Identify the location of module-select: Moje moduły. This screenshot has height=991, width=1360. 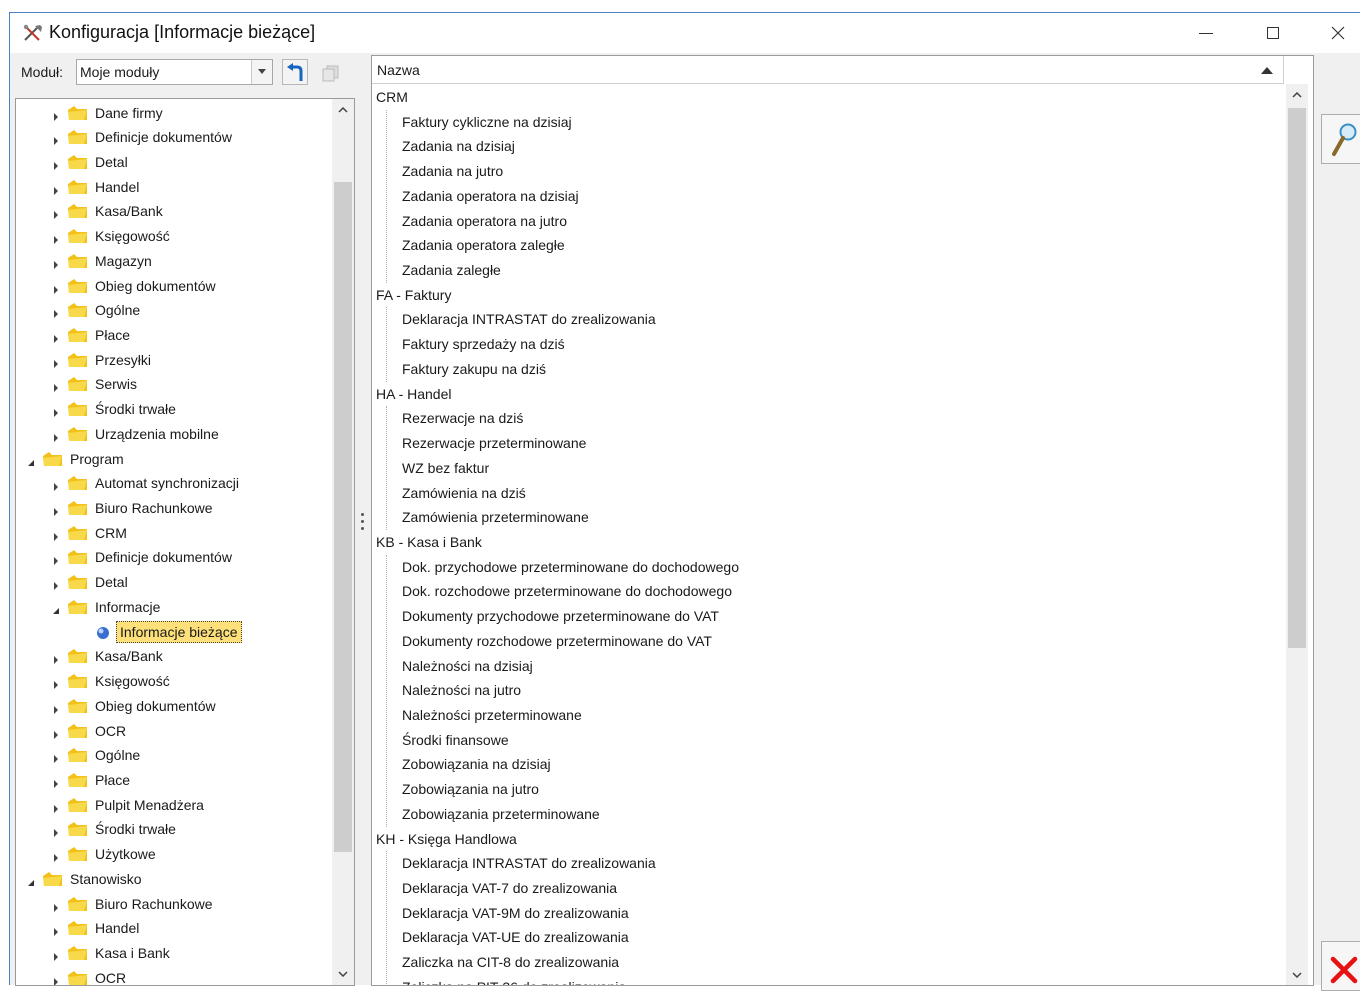
(174, 72).